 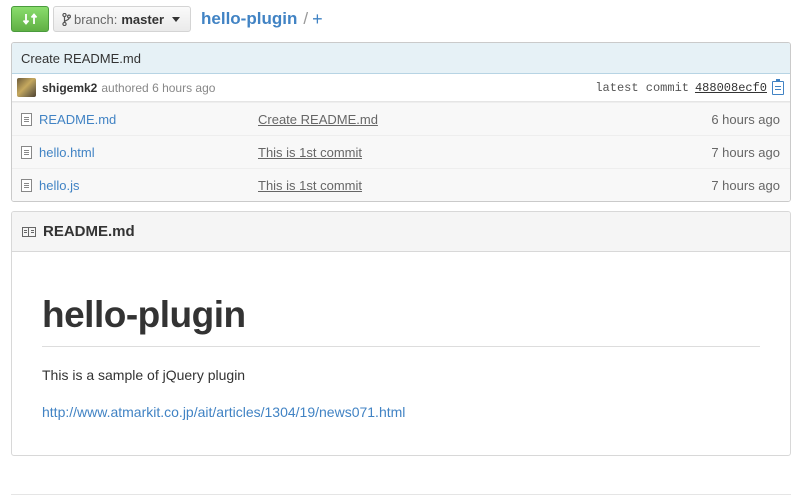 I want to click on table-row: hello.js This is 1st commit 7 hours ago, so click(x=401, y=184).